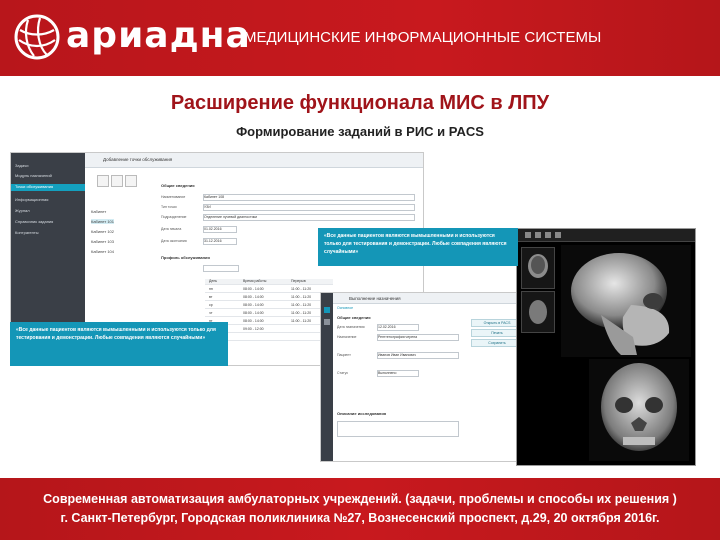 The height and width of the screenshot is (540, 720). I want to click on col-header: День, so click(213, 281).